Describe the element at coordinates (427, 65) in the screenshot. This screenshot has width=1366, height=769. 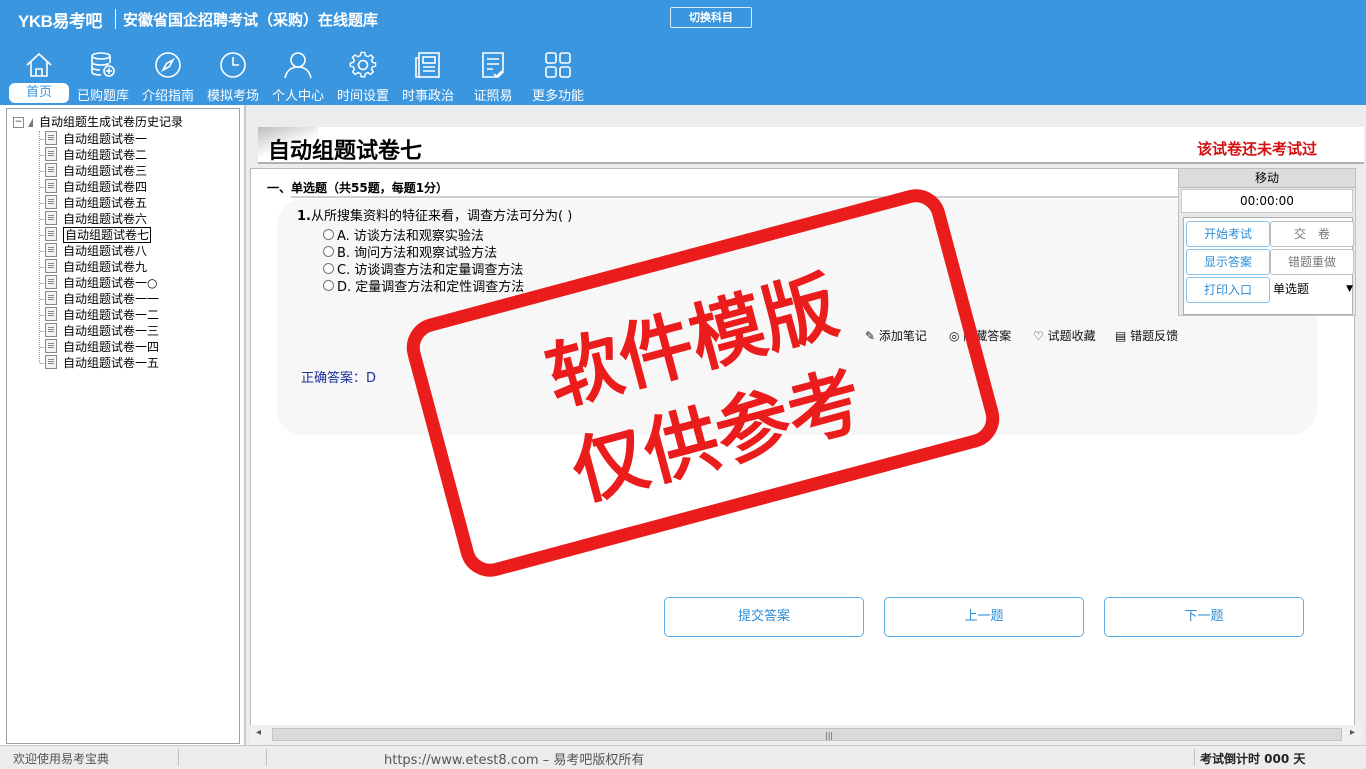
I see `newspaper-icon` at that location.